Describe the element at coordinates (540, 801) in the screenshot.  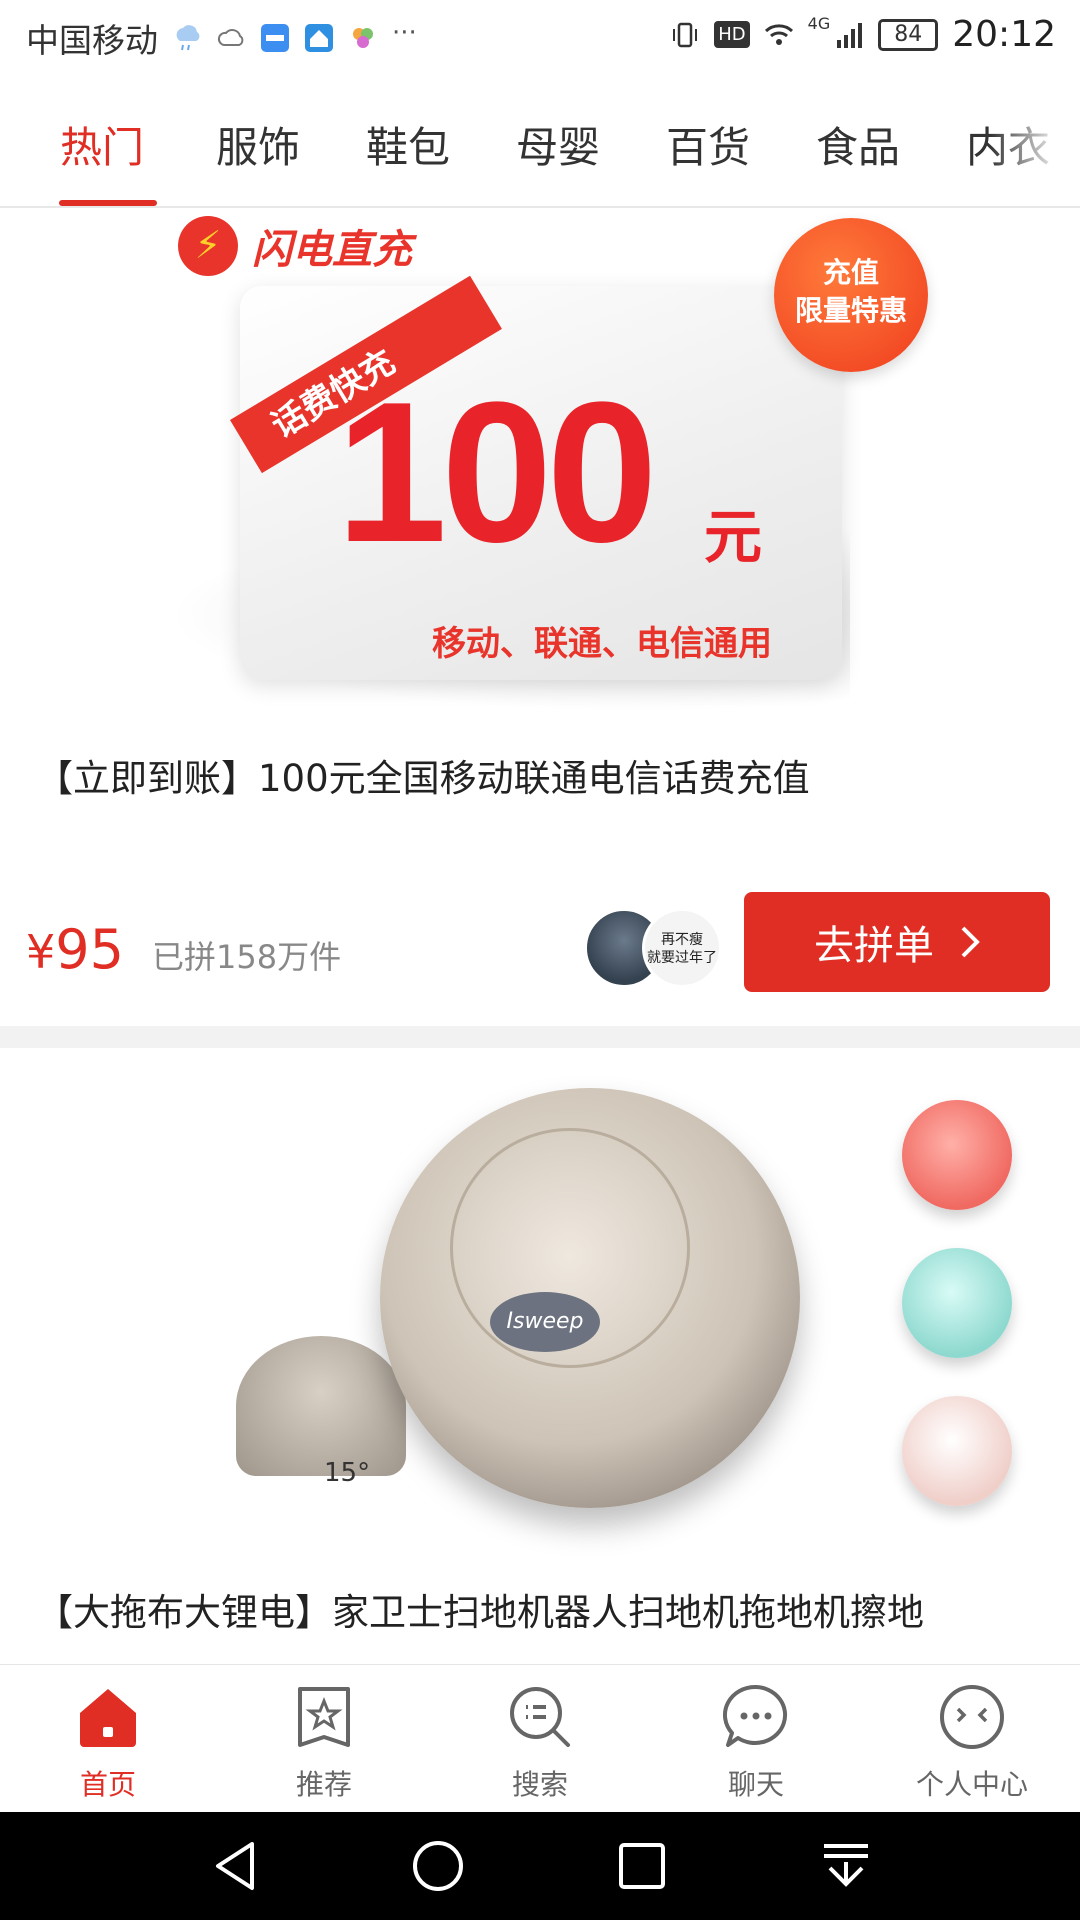
I see `product-title: 【立即到账】100元全国移动联通电信话费充值` at that location.